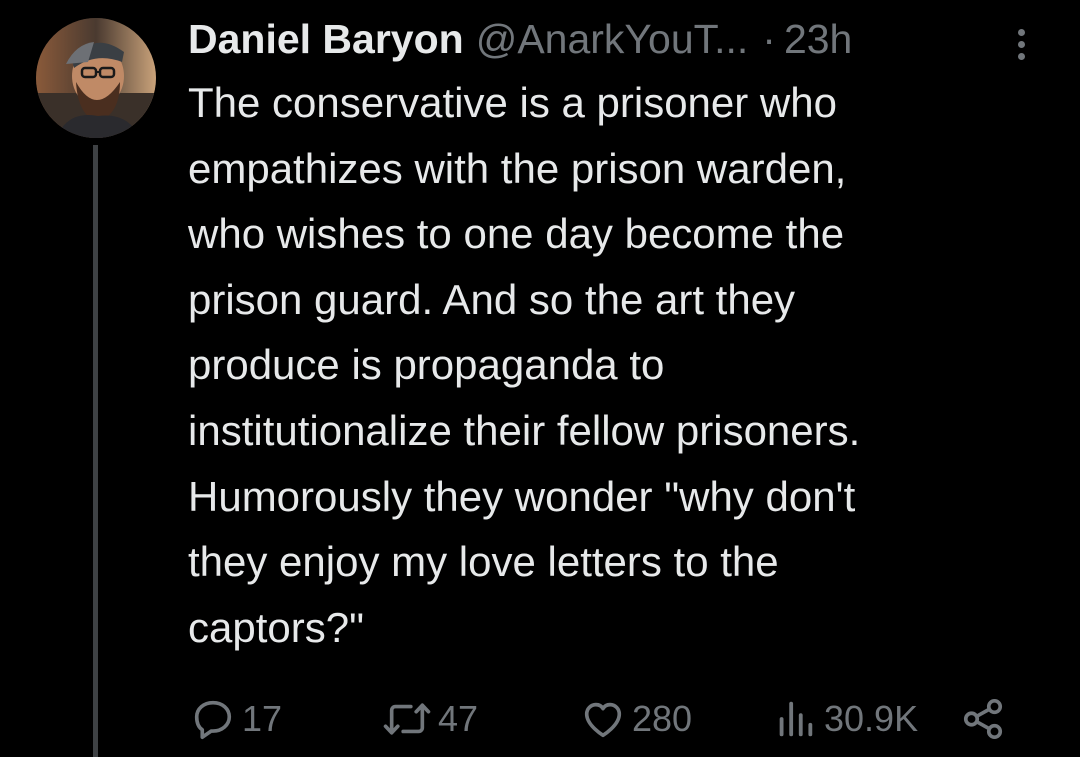 Image resolution: width=1080 pixels, height=757 pixels. Describe the element at coordinates (492, 299) in the screenshot. I see `tweet-text-line: prison guard. And so the art they` at that location.